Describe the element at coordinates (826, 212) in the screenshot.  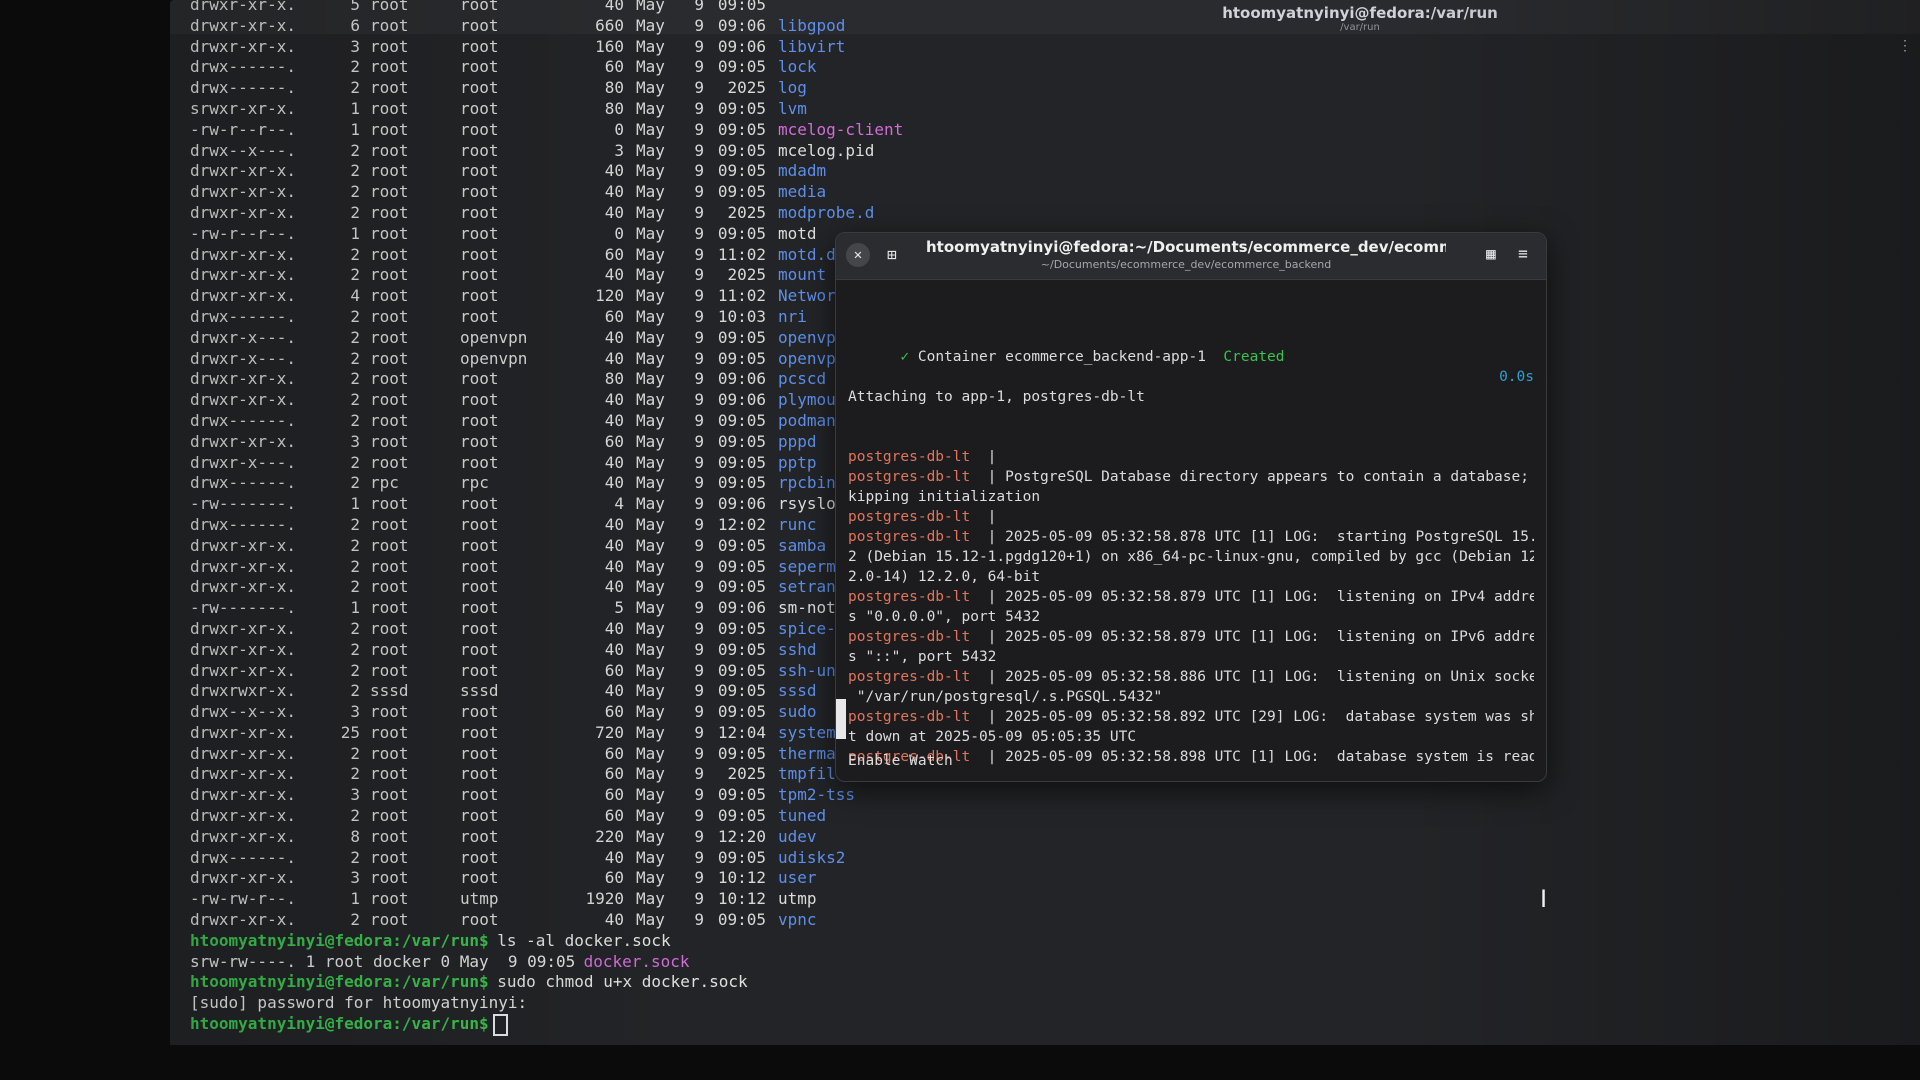
I see `entry-name: modprobe.d` at that location.